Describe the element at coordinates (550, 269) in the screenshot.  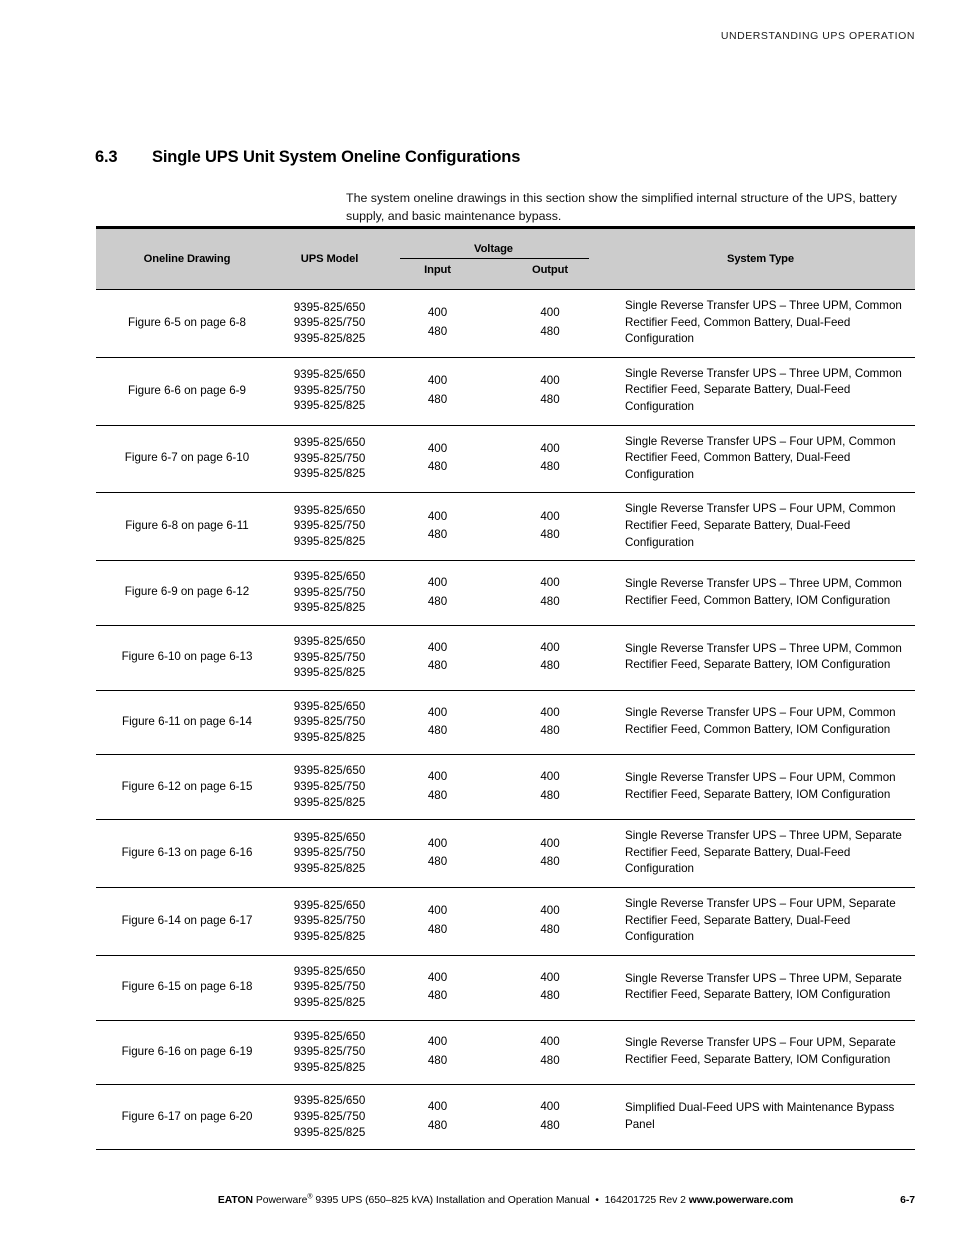
I see `column-header-output: Output` at that location.